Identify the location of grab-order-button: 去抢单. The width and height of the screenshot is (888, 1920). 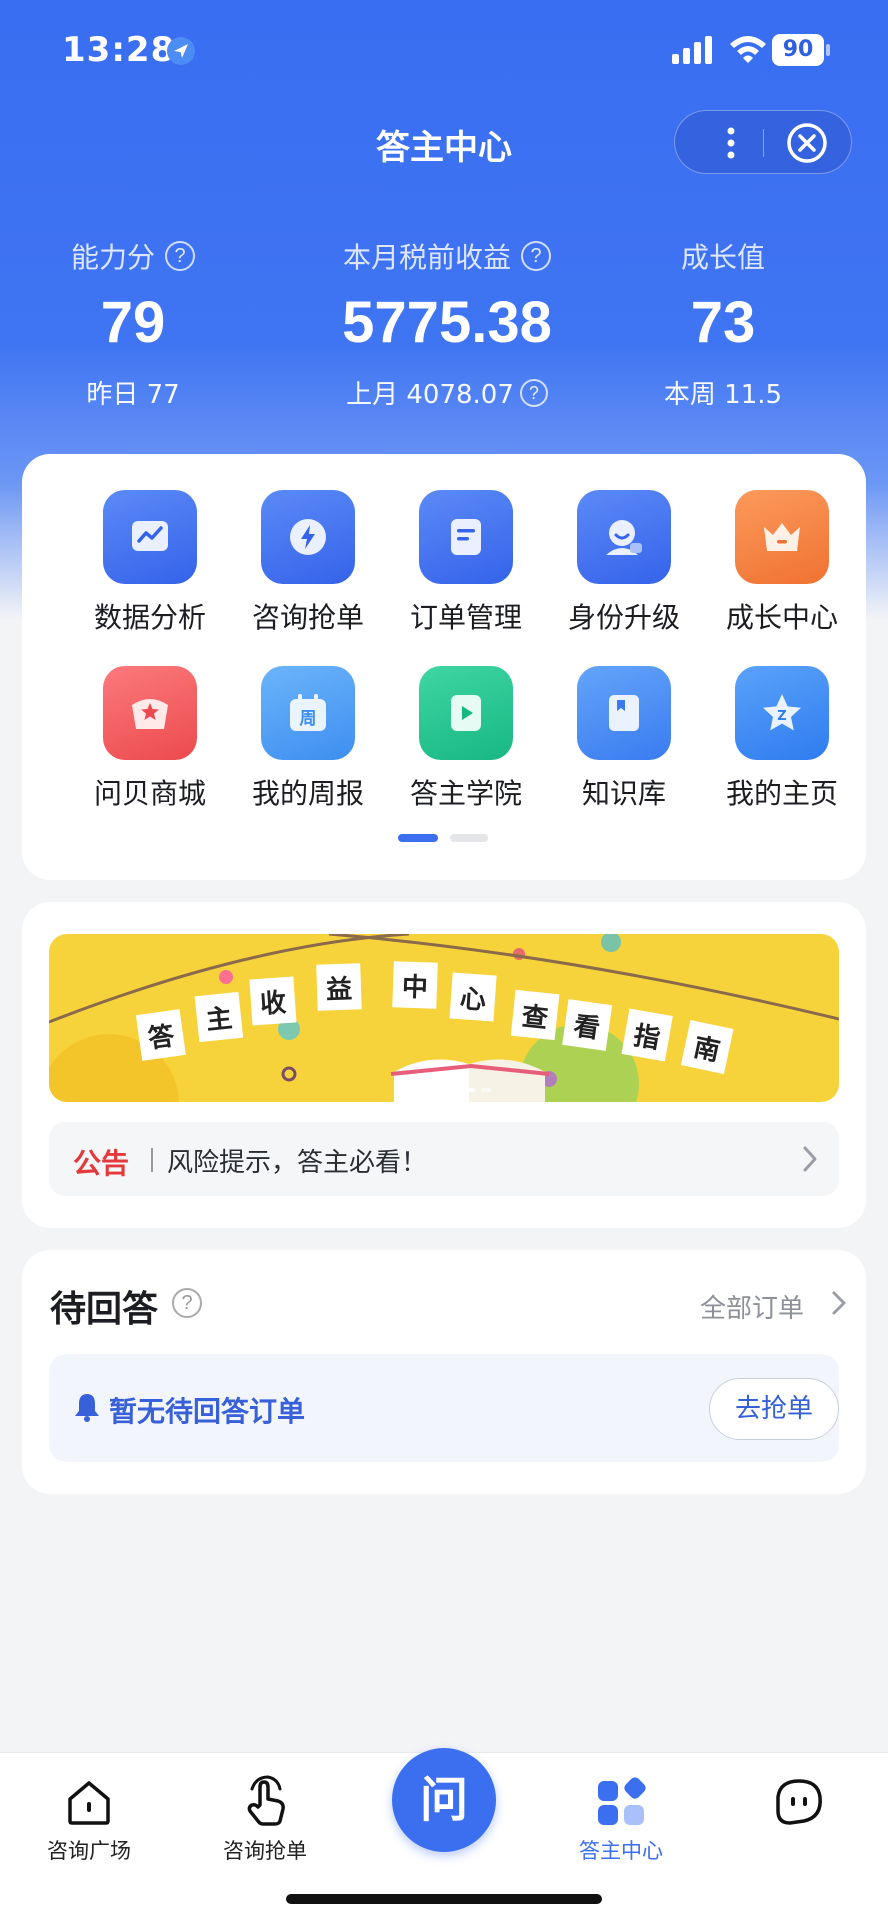
(774, 1409).